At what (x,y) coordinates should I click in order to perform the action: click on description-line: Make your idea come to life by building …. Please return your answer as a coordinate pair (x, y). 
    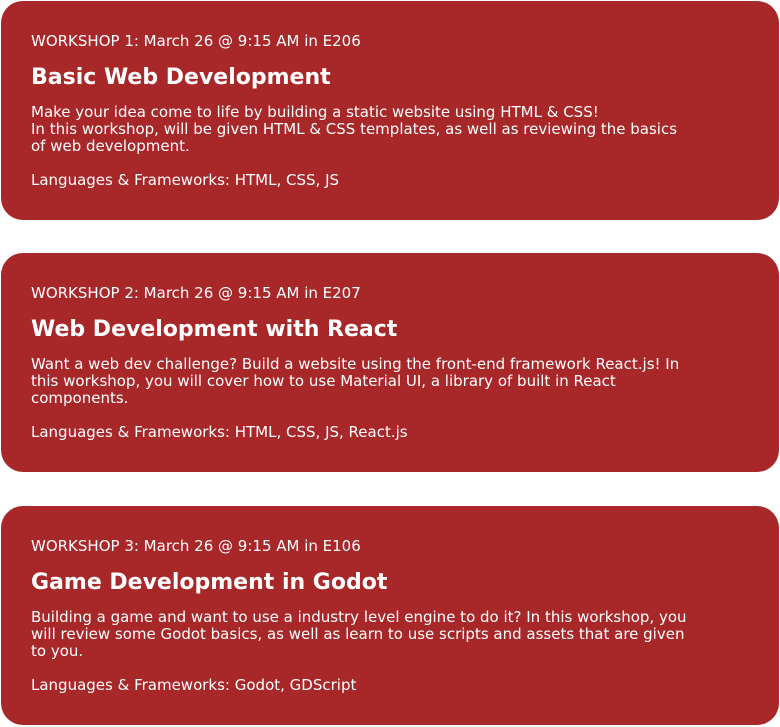
    Looking at the image, I should click on (315, 112).